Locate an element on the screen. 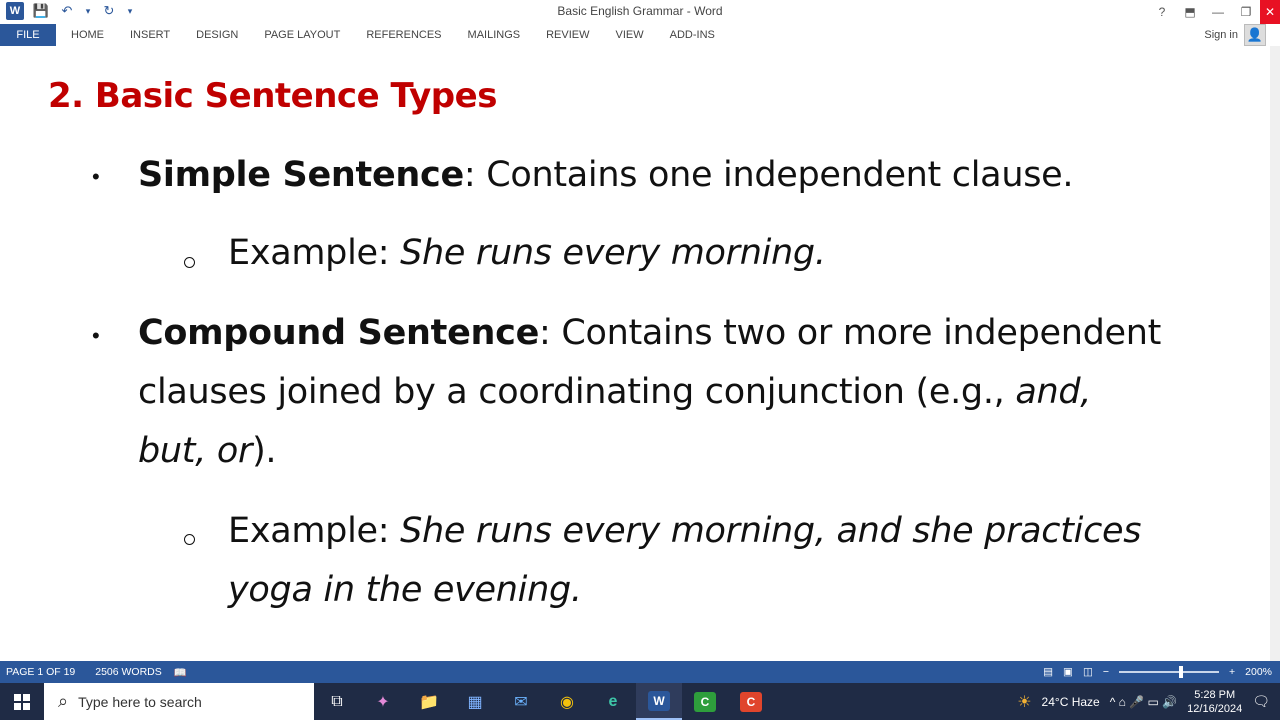  tab-page-layout: PAGE LAYOUT is located at coordinates (302, 35).